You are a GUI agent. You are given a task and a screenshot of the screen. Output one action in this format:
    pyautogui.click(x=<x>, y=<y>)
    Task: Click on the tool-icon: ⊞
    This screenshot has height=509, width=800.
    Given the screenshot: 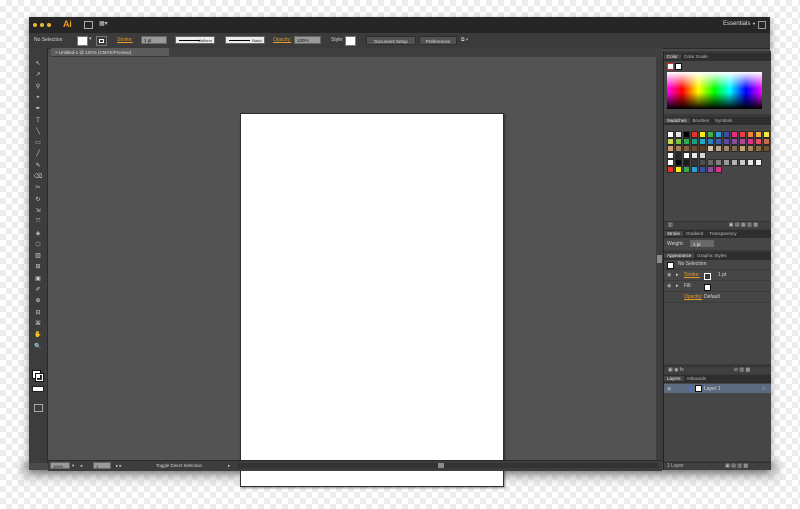 What is the action you would take?
    pyautogui.click(x=38, y=267)
    